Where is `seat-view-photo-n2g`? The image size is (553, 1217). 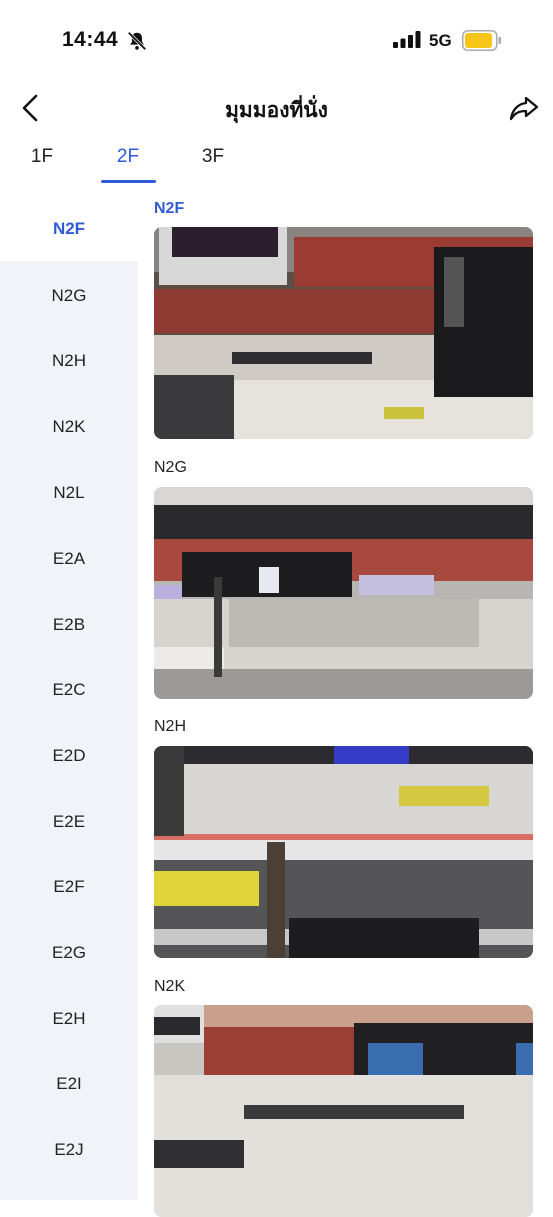 seat-view-photo-n2g is located at coordinates (343, 593).